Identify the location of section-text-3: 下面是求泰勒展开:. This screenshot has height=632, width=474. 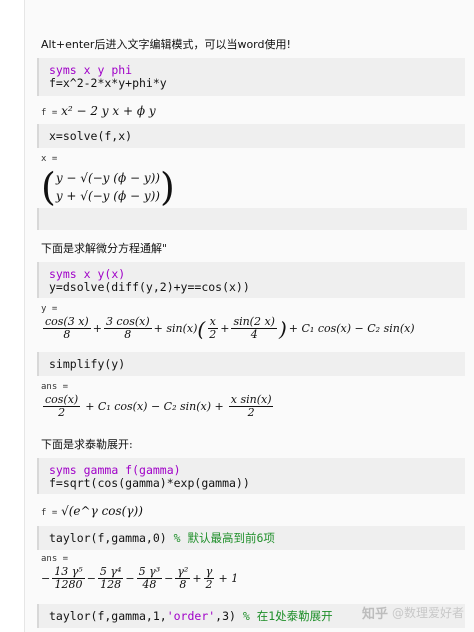
(87, 444).